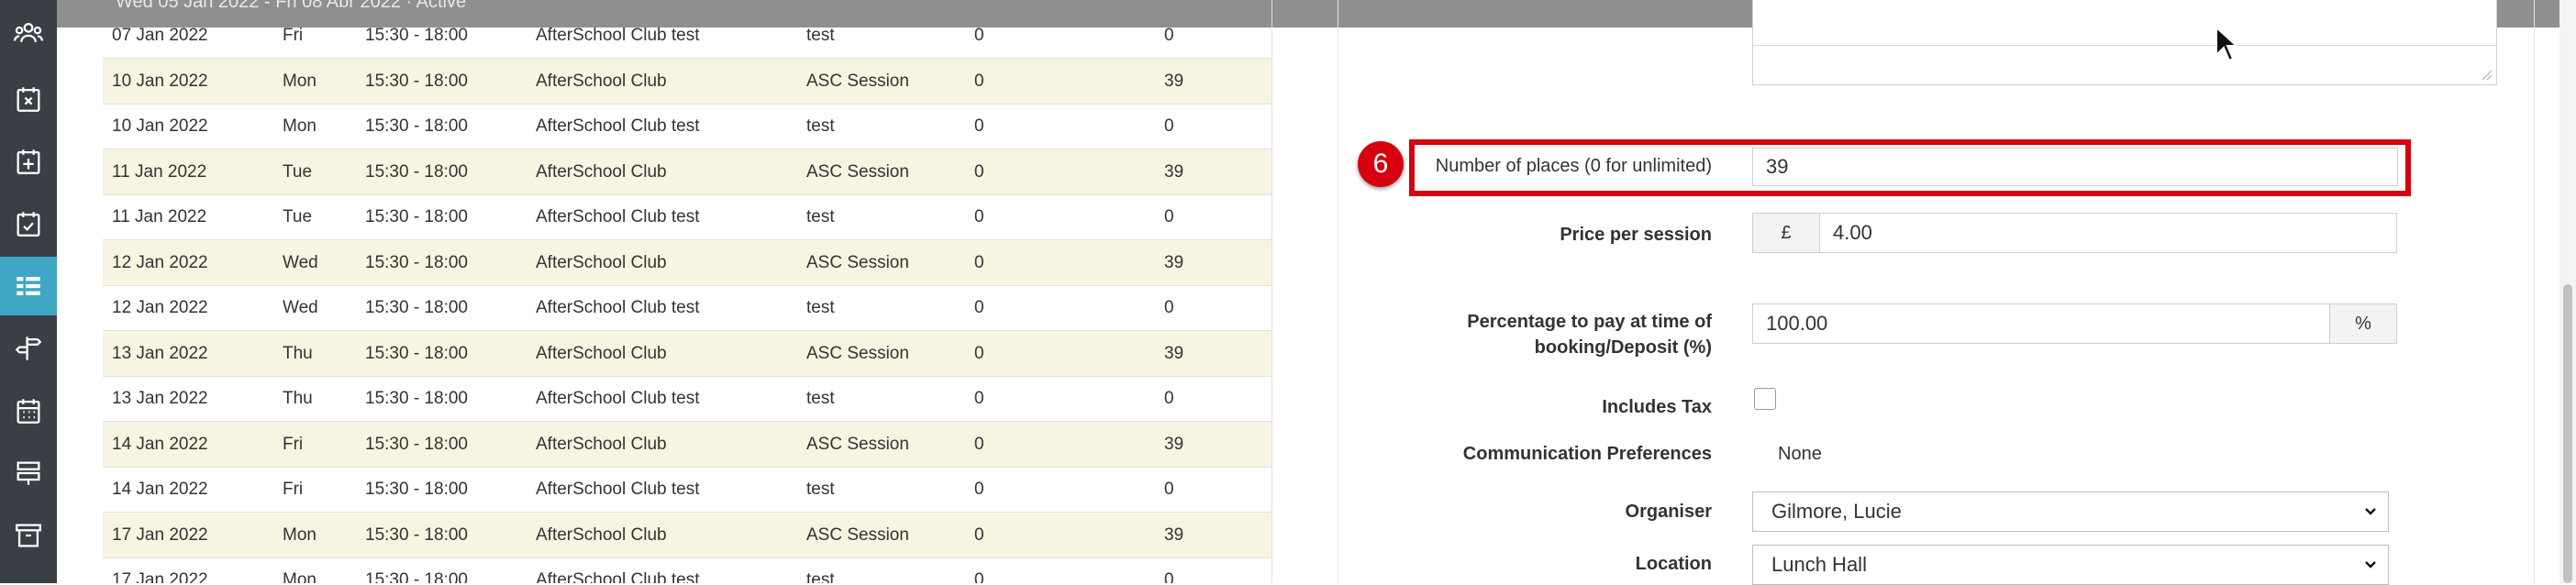  I want to click on location-selected-value: Lunch Hall, so click(1819, 564).